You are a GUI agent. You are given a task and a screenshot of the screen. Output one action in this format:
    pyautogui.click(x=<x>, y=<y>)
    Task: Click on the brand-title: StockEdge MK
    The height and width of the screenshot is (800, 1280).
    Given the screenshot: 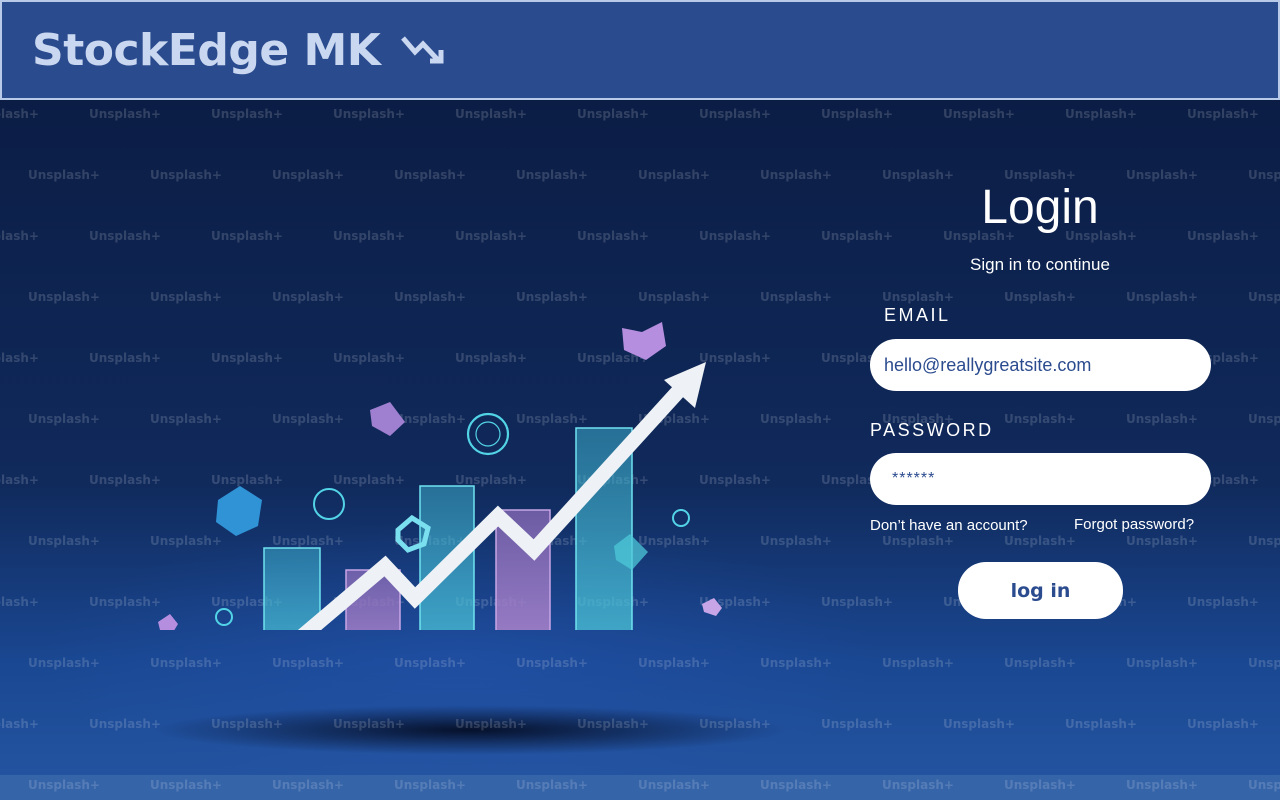 What is the action you would take?
    pyautogui.click(x=206, y=50)
    